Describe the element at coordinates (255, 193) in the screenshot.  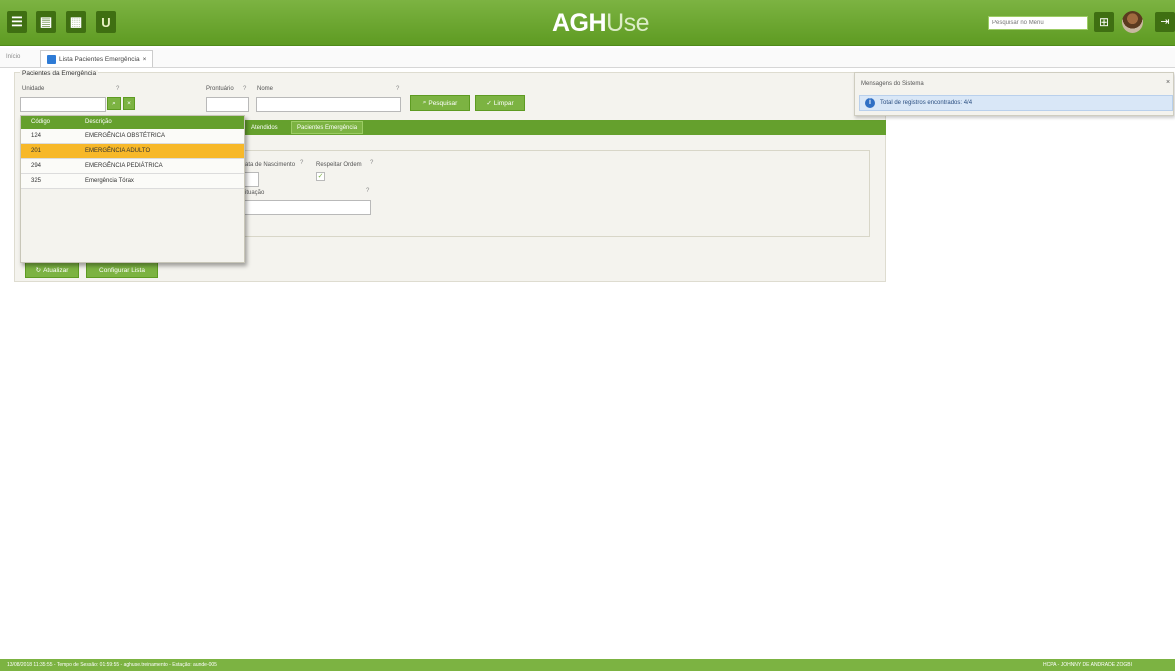
I see `situacao-label: ituação` at that location.